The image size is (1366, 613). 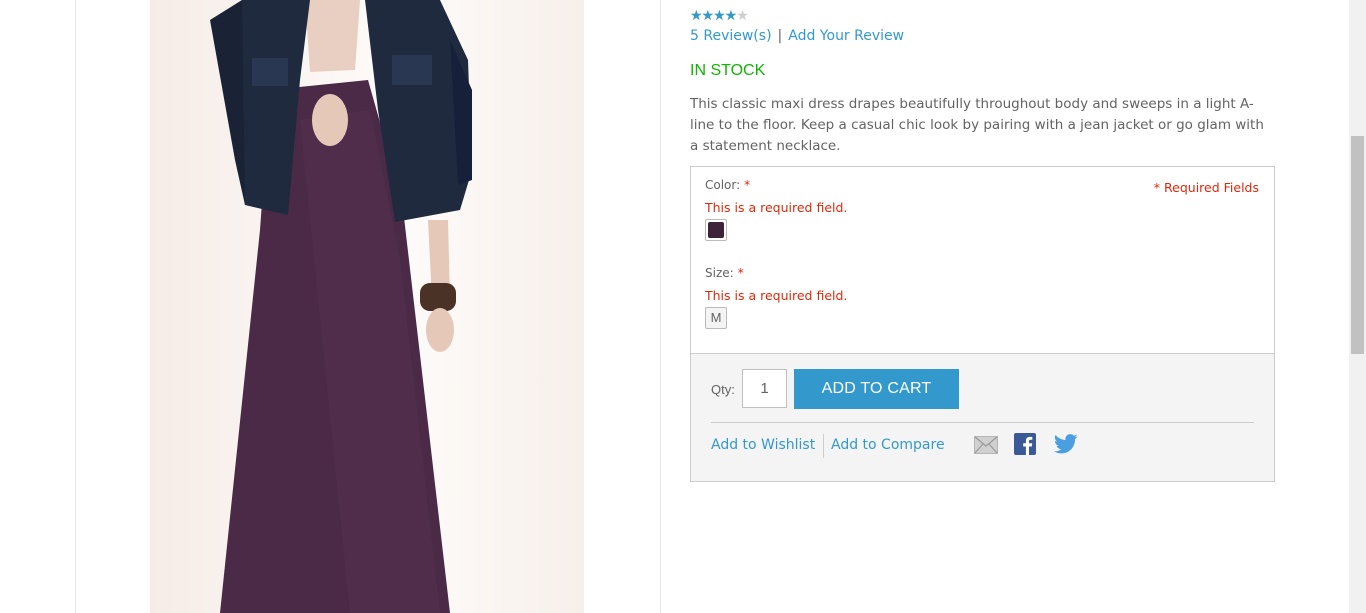 I want to click on size-label: Size: *, so click(x=724, y=273).